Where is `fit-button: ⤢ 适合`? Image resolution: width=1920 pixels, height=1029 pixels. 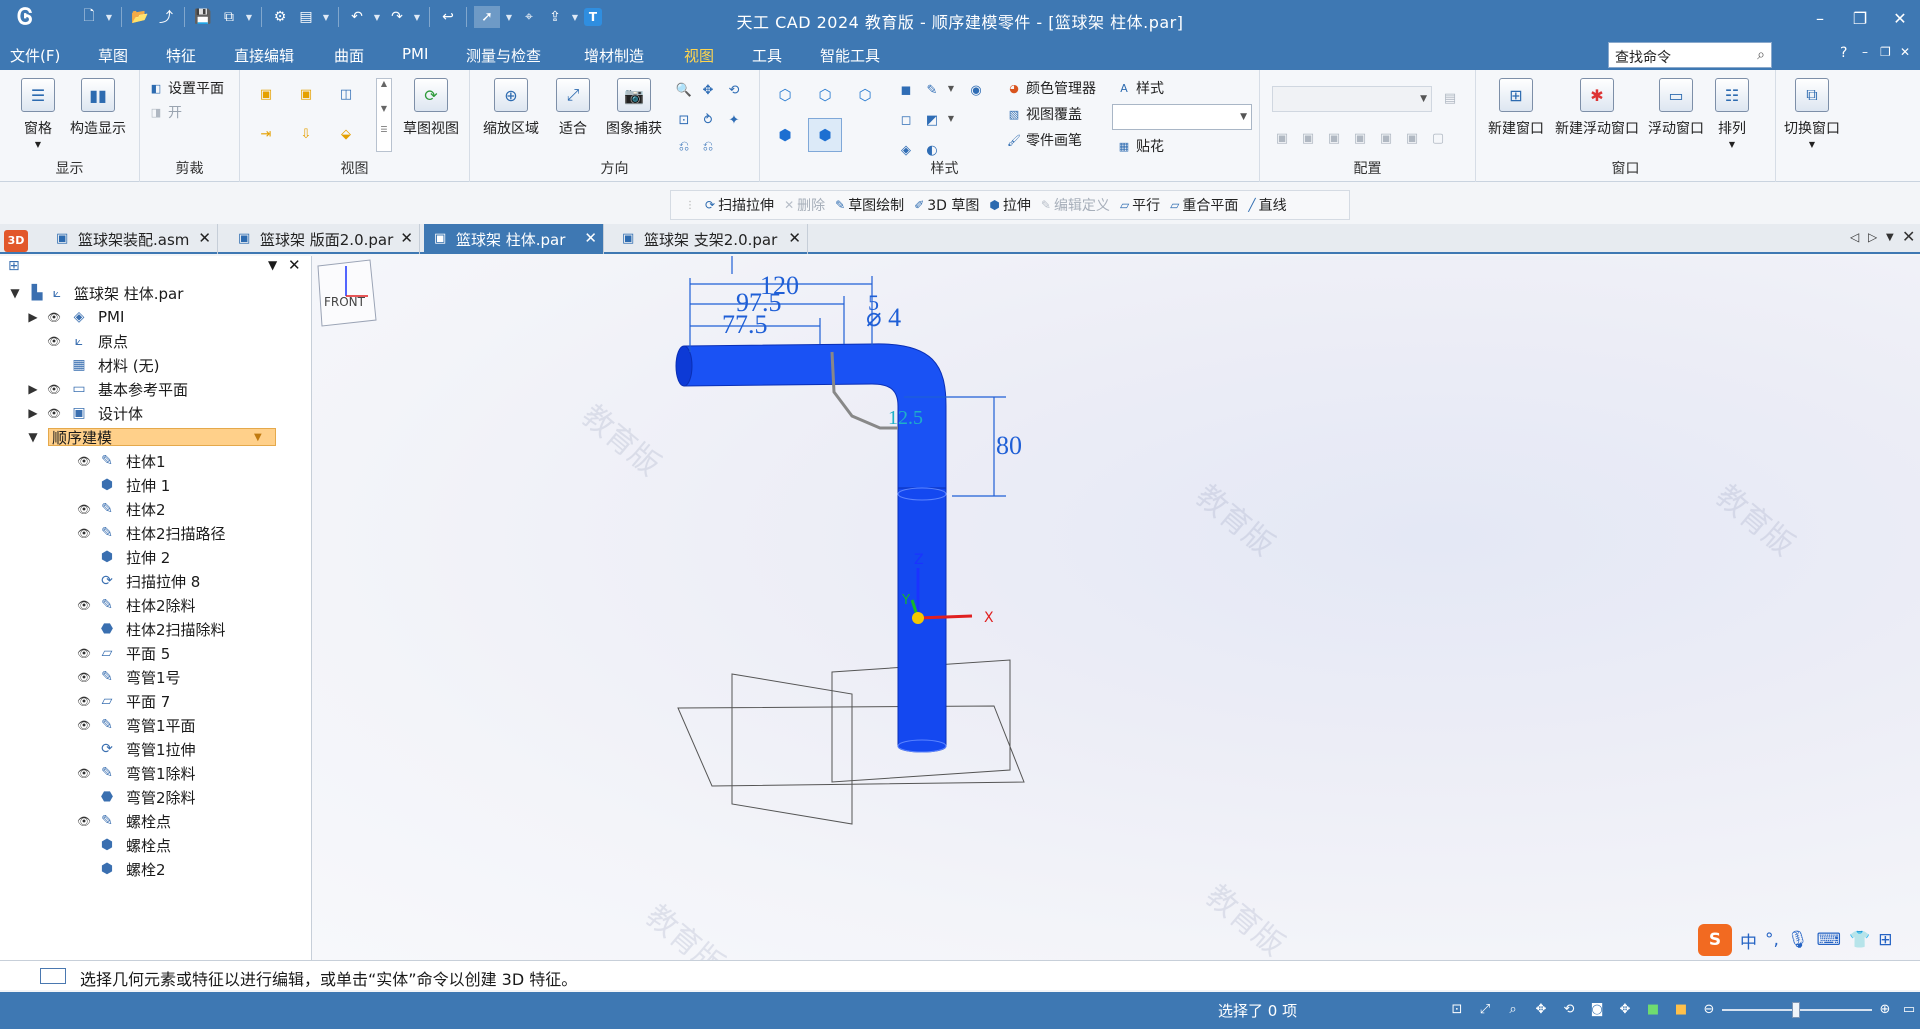
fit-button: ⤢ 适合 is located at coordinates (573, 108).